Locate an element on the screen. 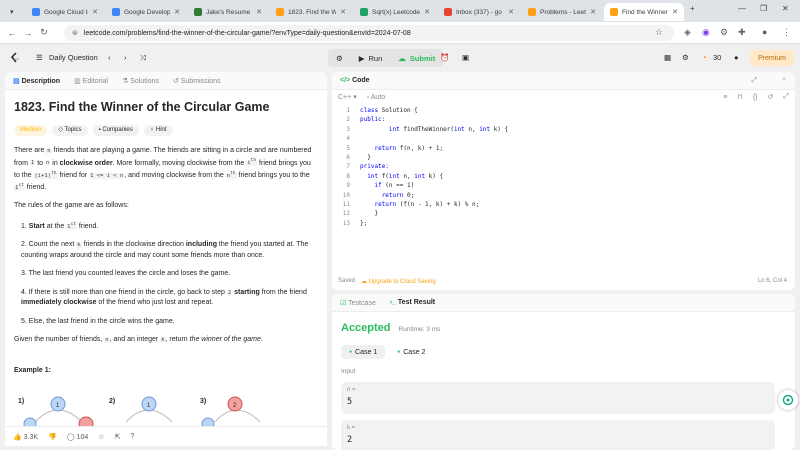 Image resolution: width=800 pixels, height=450 pixels. browser-tab: Problems - Leet ✕ is located at coordinates (562, 12).